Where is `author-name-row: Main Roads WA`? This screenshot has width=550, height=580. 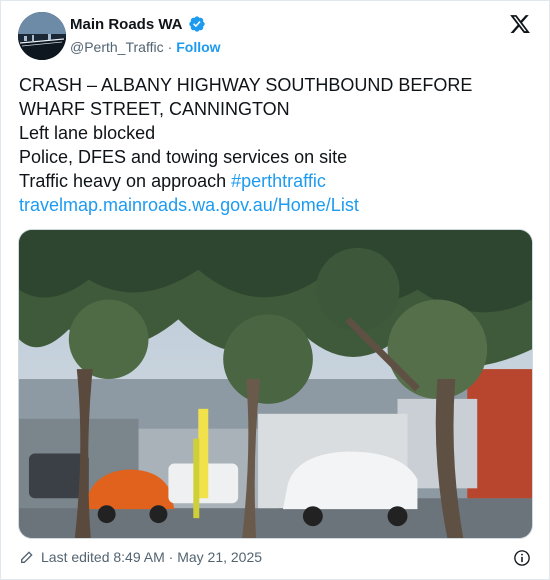 author-name-row: Main Roads WA is located at coordinates (138, 24).